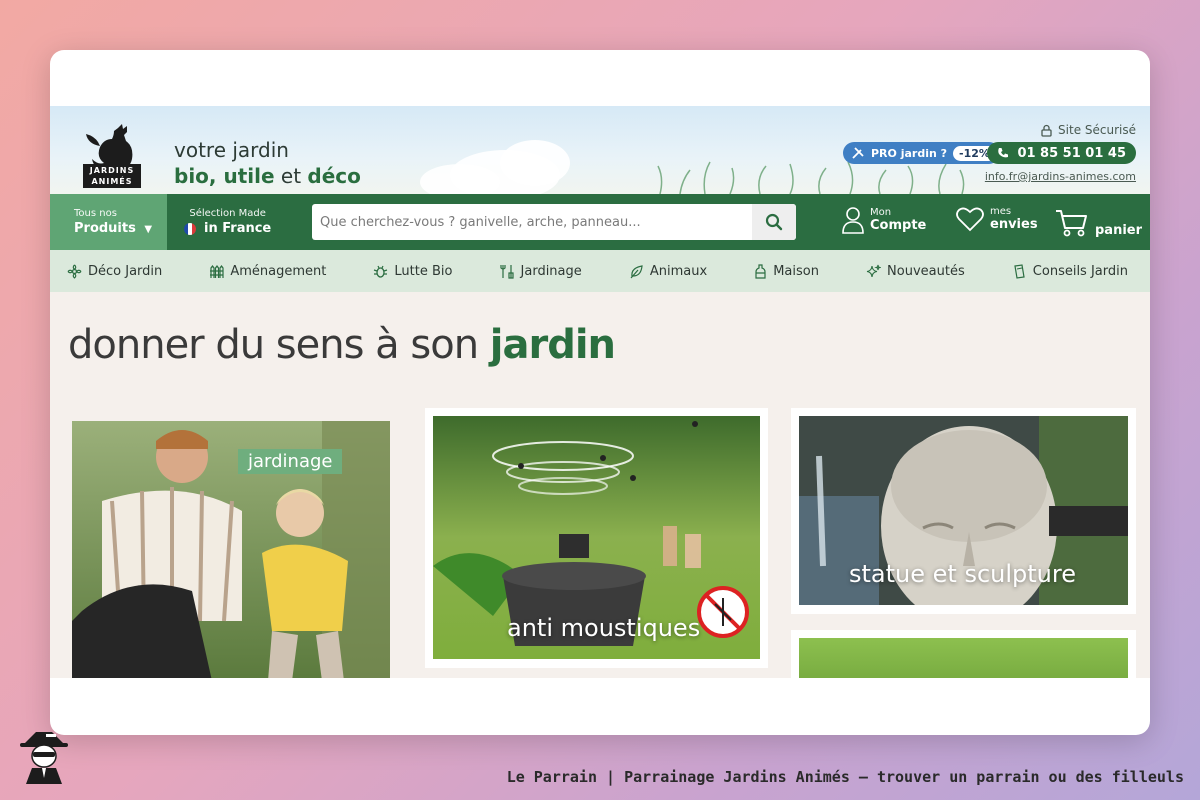 The image size is (1200, 800). What do you see at coordinates (532, 222) in the screenshot?
I see `search-input` at bounding box center [532, 222].